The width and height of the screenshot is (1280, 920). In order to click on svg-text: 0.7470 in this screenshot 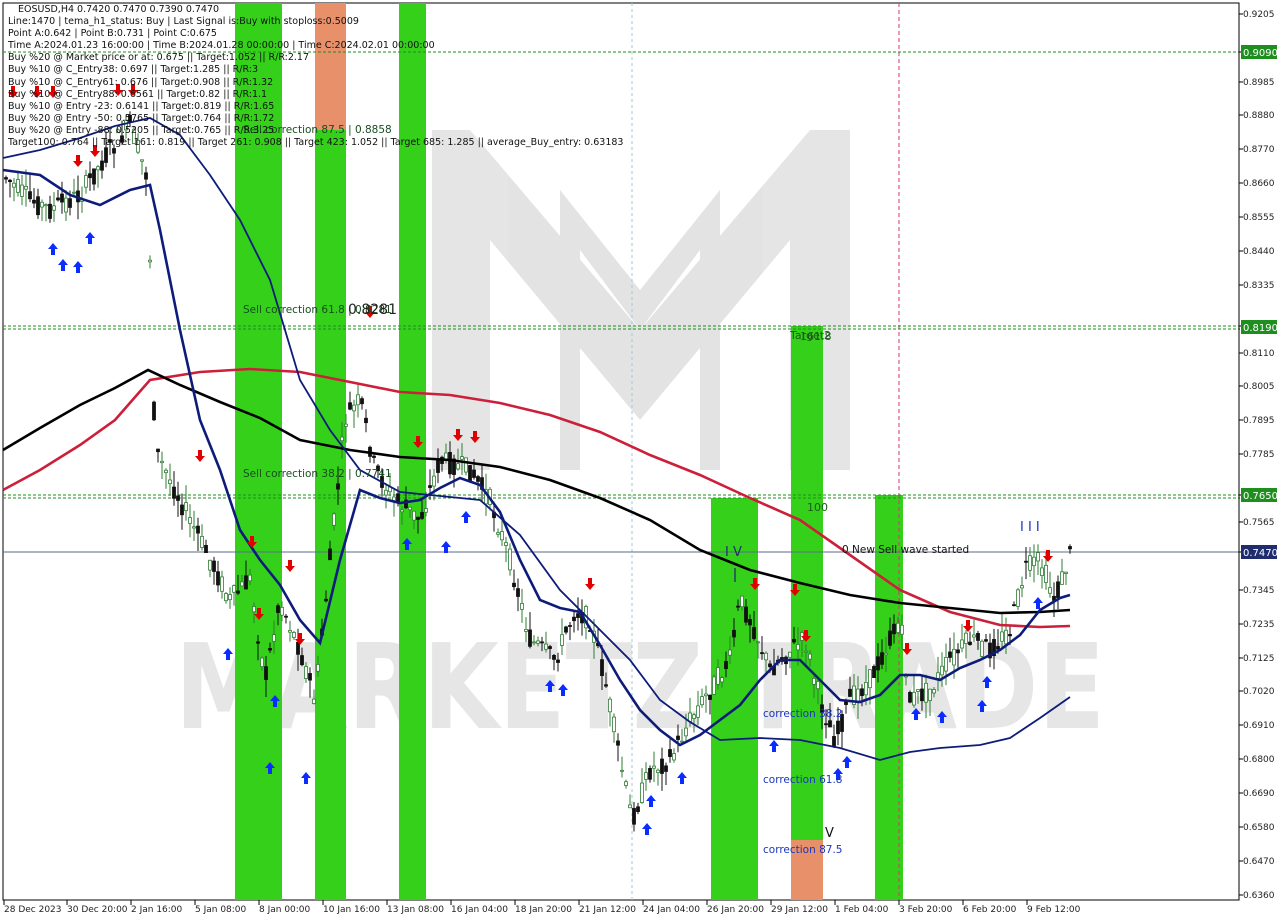, I will do `click(1260, 553)`.